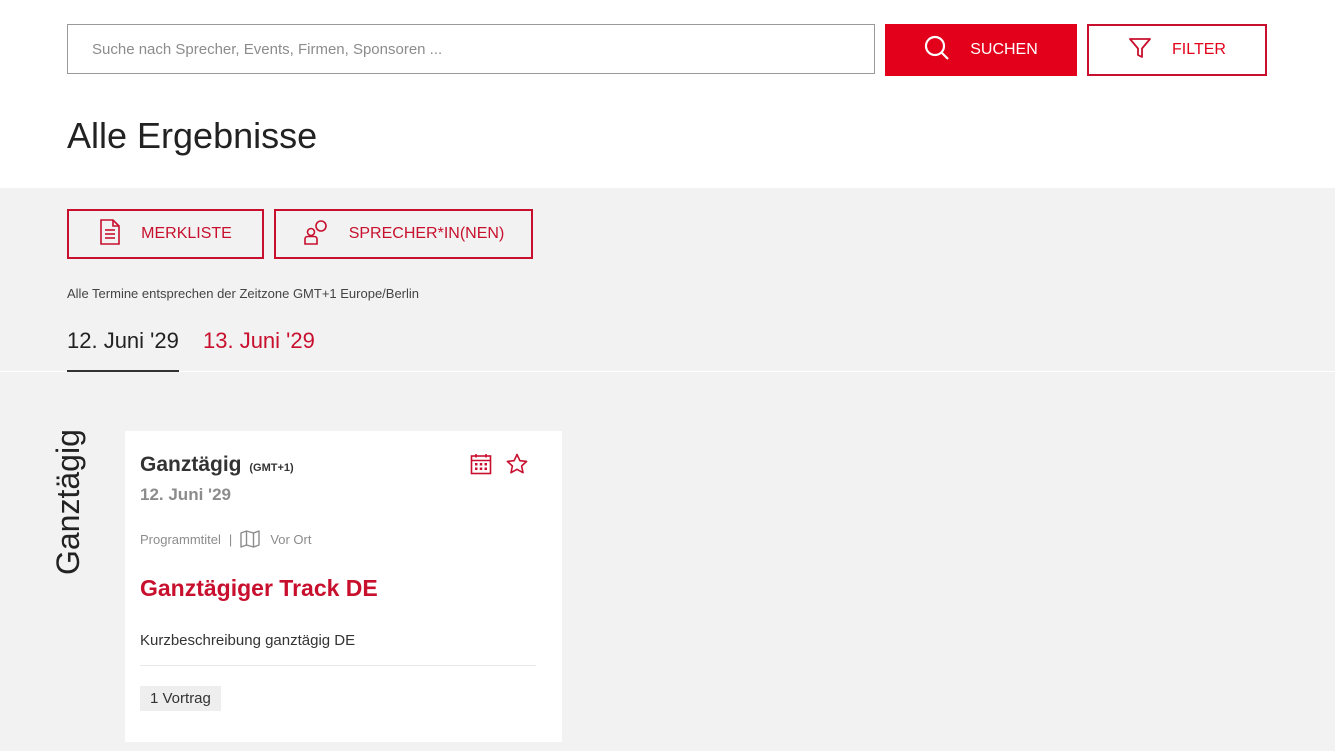 This screenshot has width=1335, height=751. Describe the element at coordinates (1004, 49) in the screenshot. I see `search-button-label: SUCHEN` at that location.